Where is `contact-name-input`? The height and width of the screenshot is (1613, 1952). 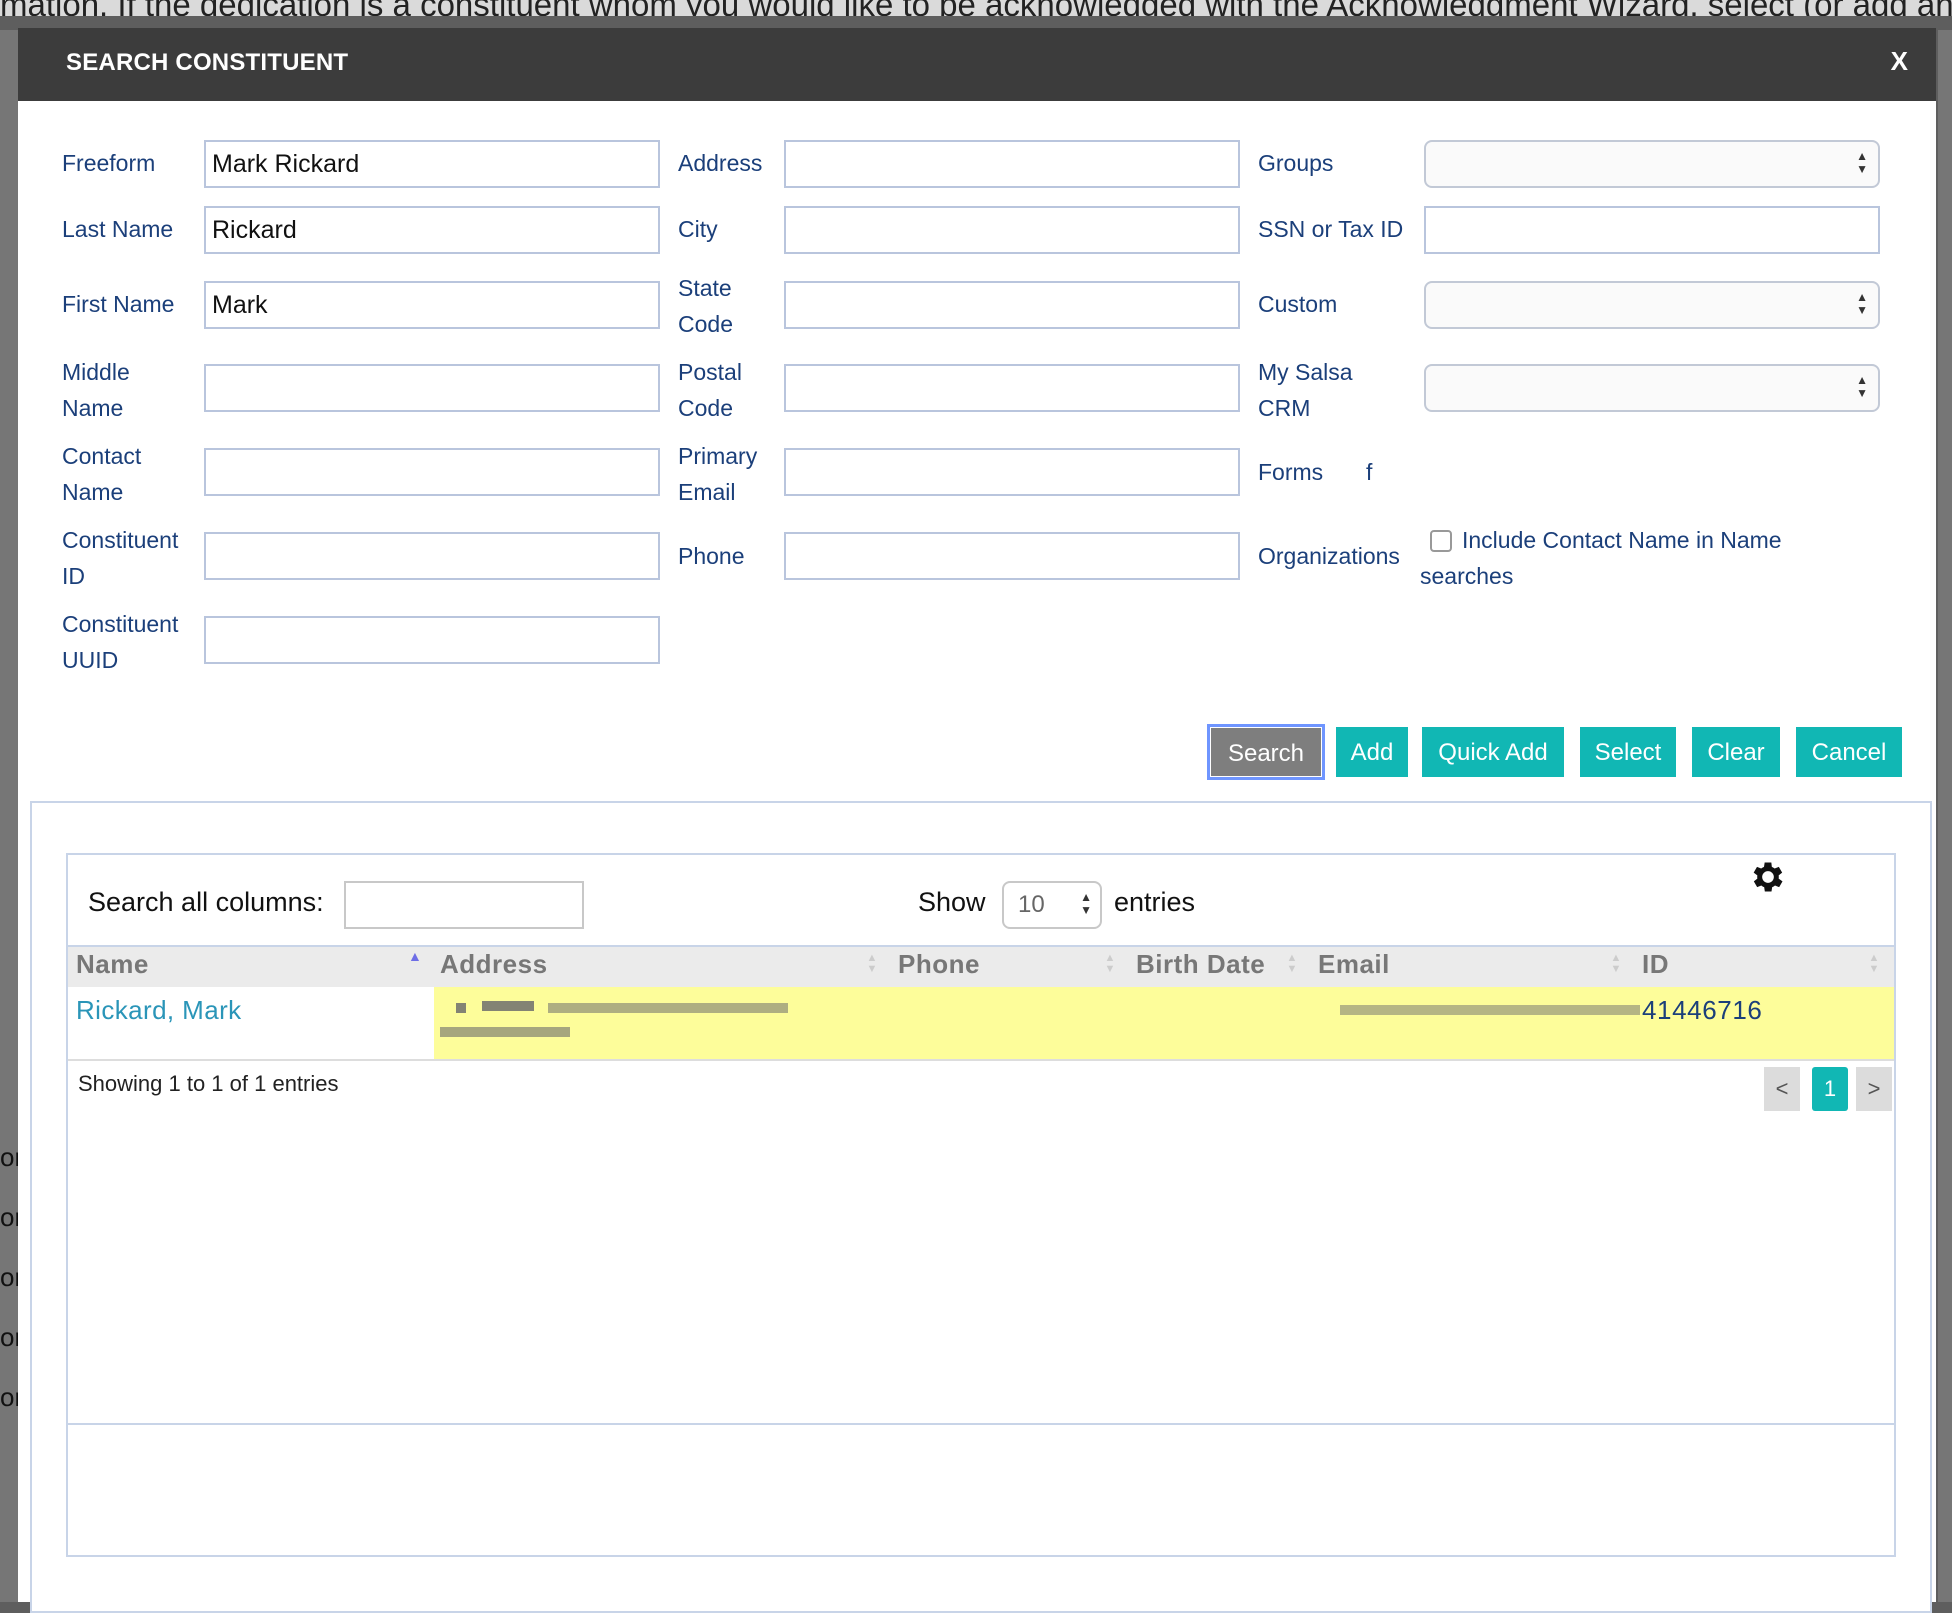
contact-name-input is located at coordinates (432, 472).